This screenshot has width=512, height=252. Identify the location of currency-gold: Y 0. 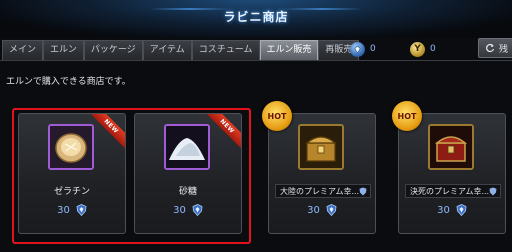
(423, 49).